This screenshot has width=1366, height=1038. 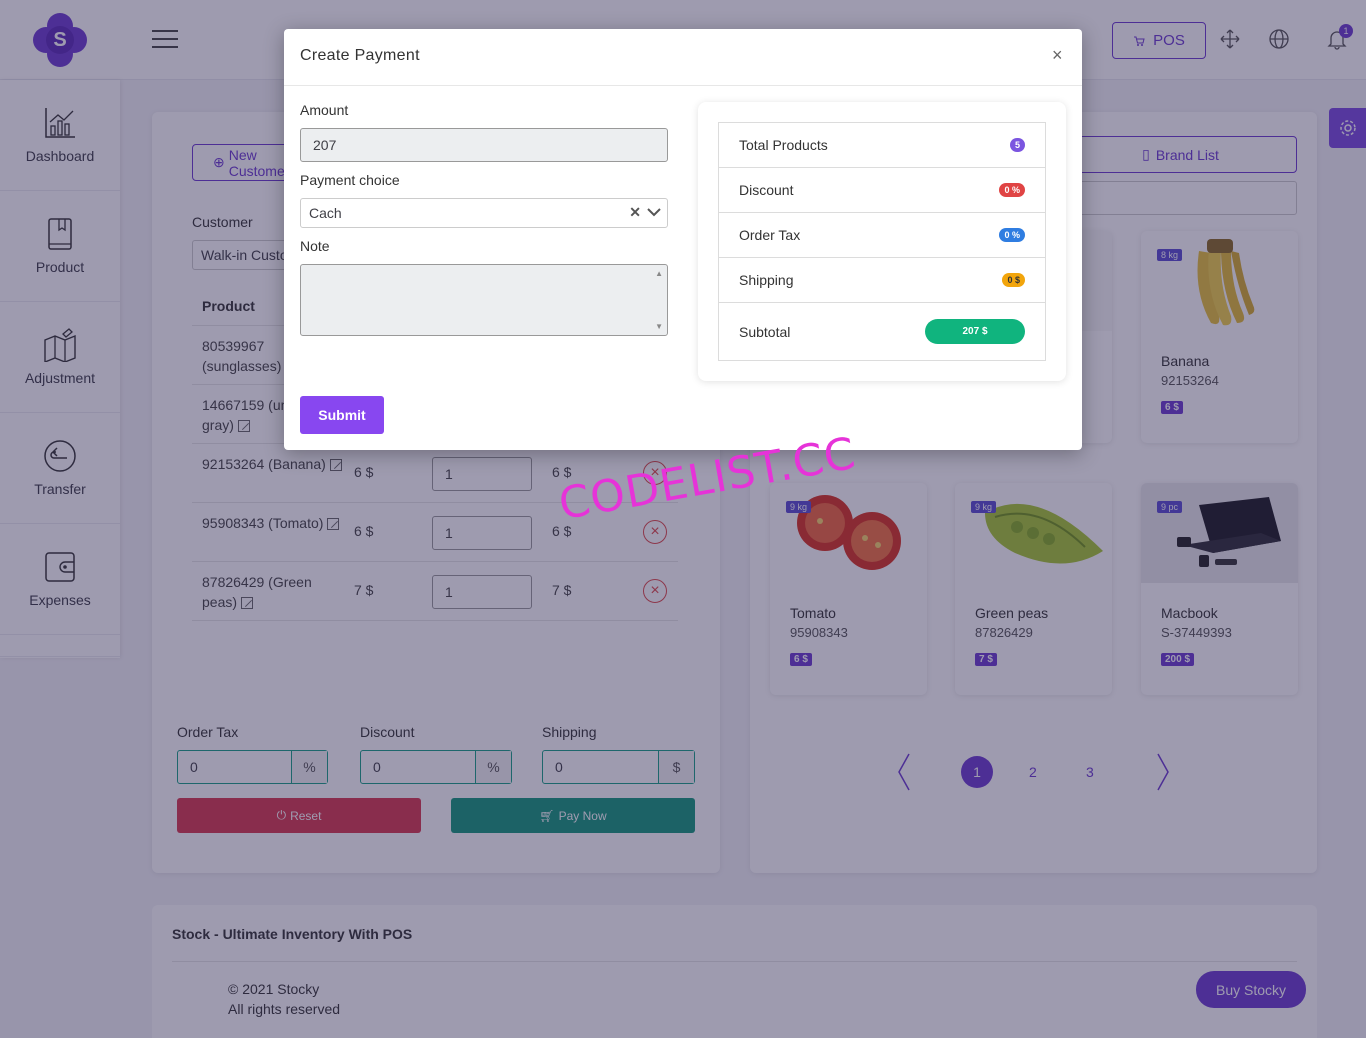 I want to click on discount-badge: 0 %, so click(x=1012, y=190).